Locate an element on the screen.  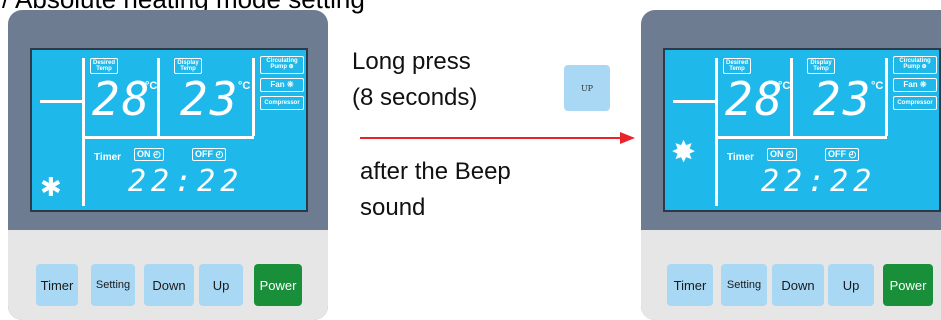
instruction-line-2: (8 seconds) is located at coordinates (415, 97).